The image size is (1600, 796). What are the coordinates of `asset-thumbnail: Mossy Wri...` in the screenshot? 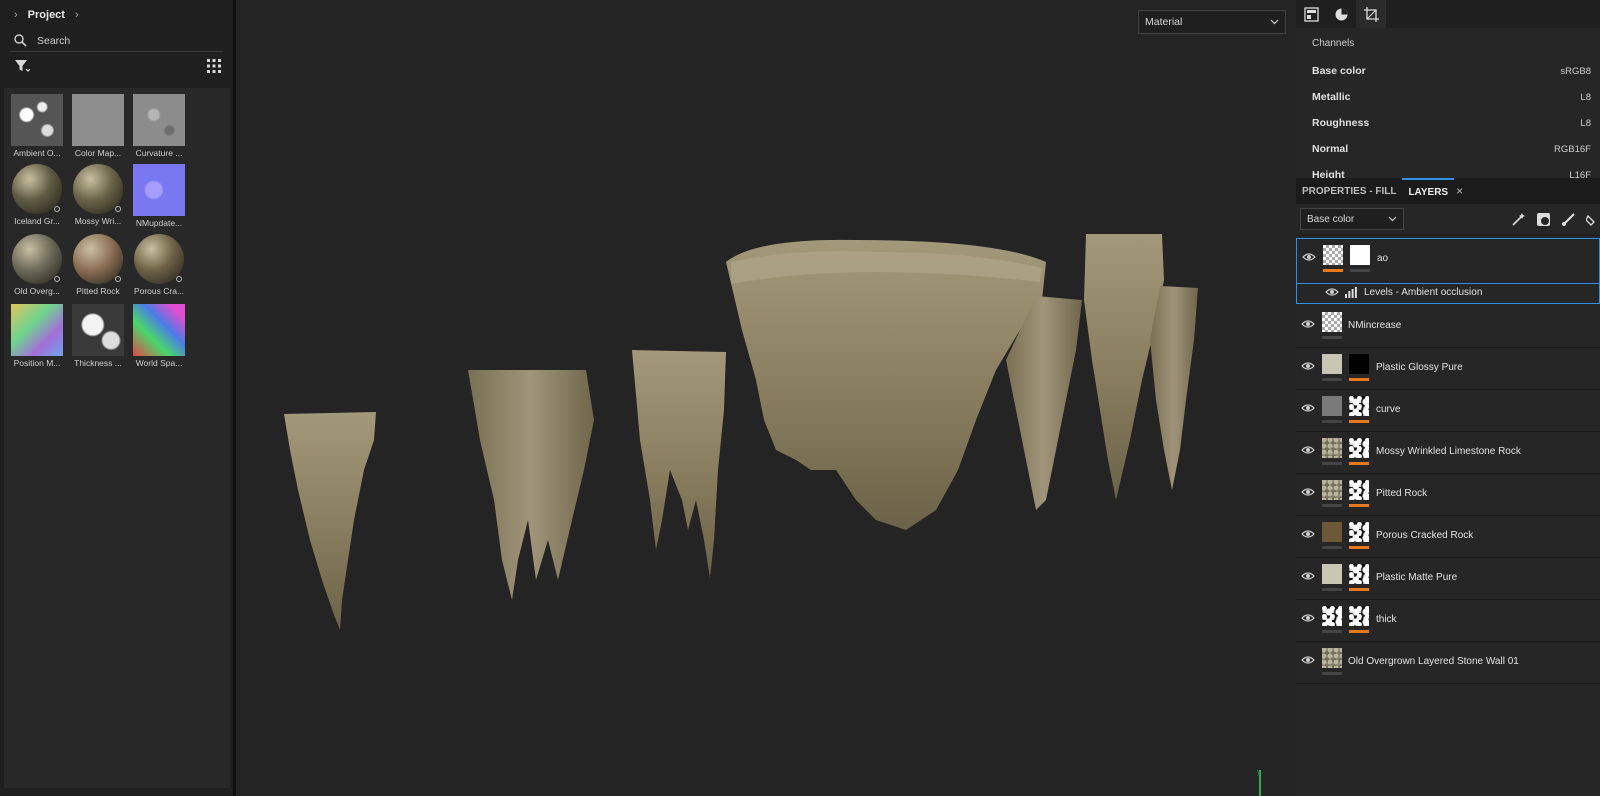 It's located at (98, 195).